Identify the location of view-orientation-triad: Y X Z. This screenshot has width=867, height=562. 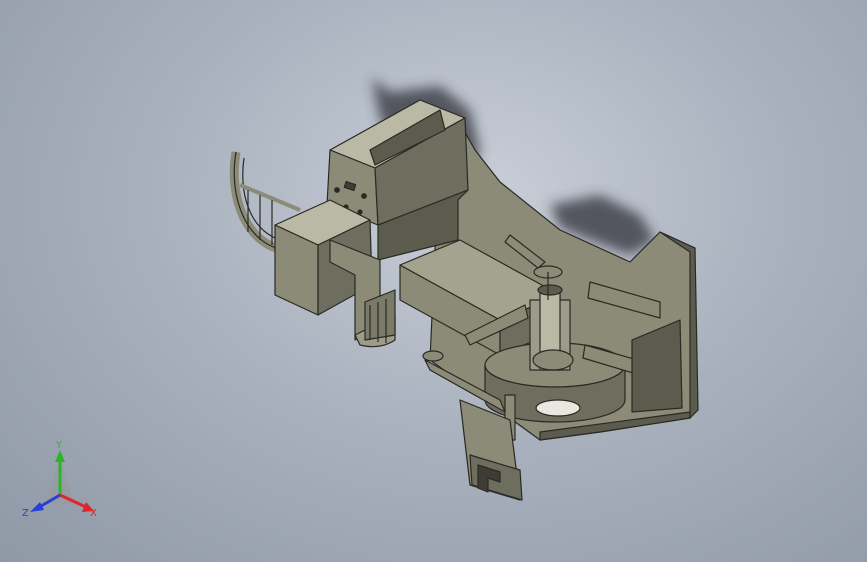
(65, 485).